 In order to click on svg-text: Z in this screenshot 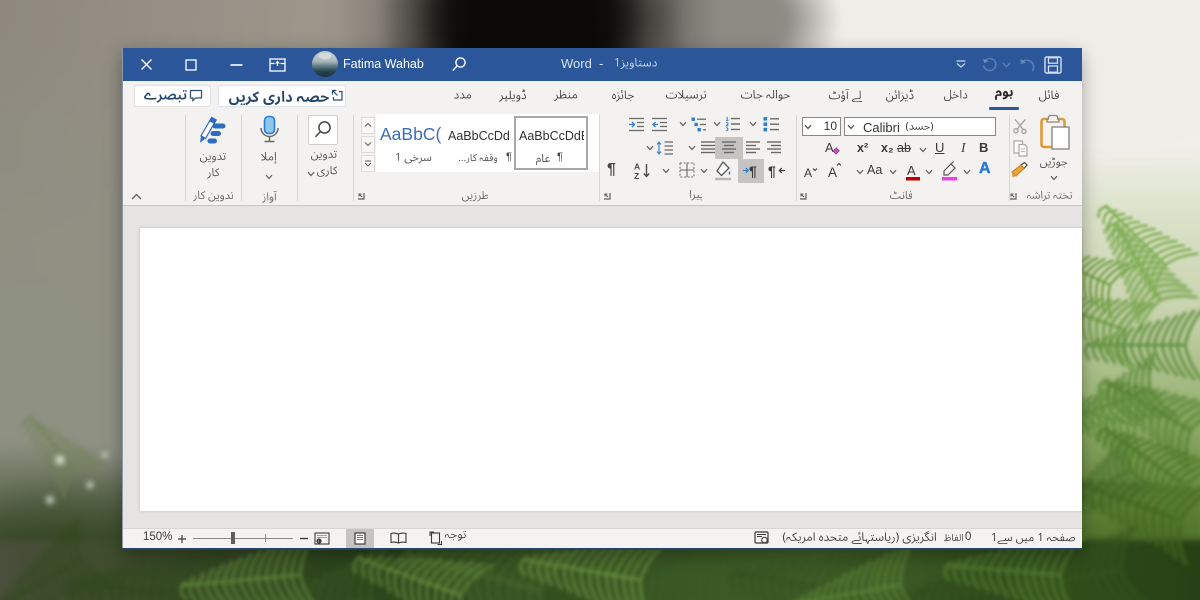, I will do `click(636, 175)`.